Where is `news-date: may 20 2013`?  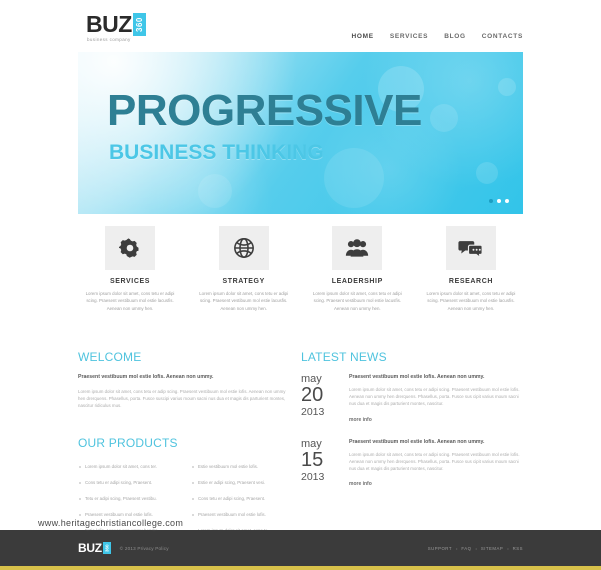
news-date: may 20 2013 is located at coordinates (323, 399).